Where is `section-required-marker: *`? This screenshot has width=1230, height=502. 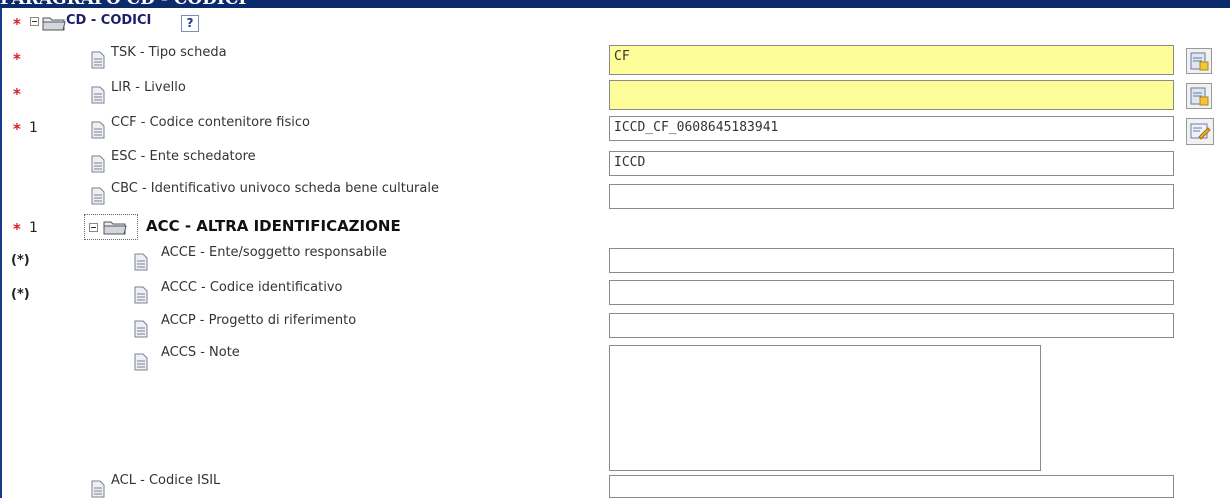 section-required-marker: * is located at coordinates (17, 24).